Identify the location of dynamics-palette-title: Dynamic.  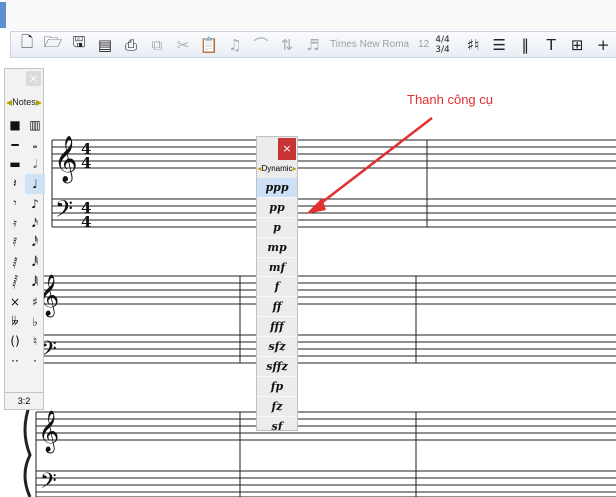
(277, 168).